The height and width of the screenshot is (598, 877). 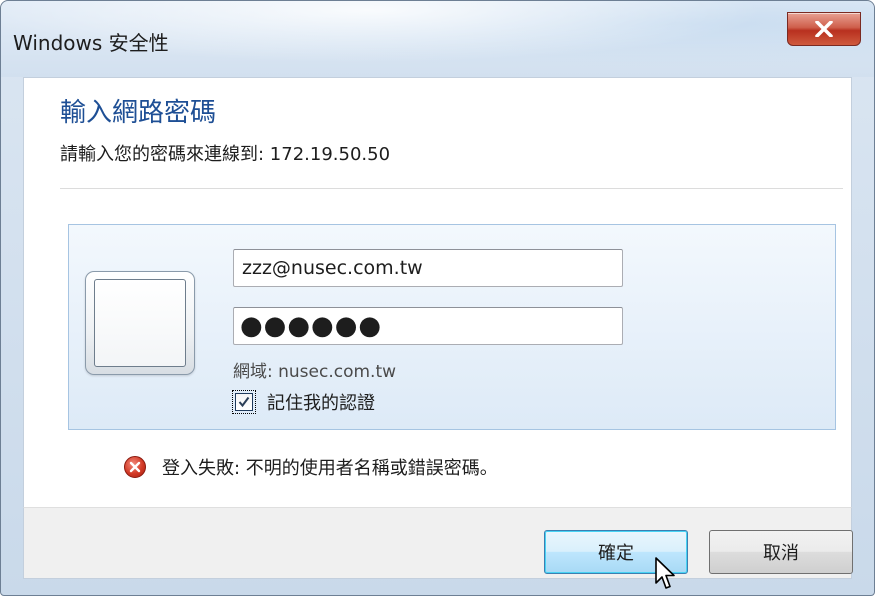 What do you see at coordinates (321, 403) in the screenshot?
I see `remember-label: 記住我的認證` at bounding box center [321, 403].